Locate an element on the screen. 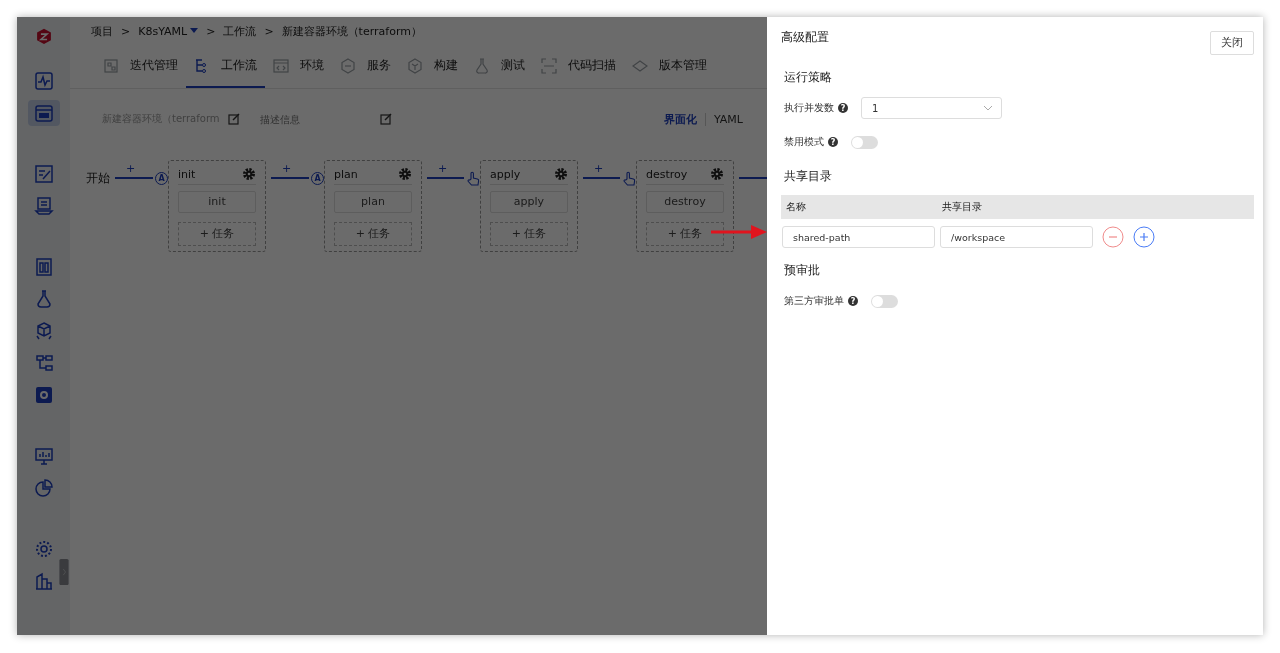  stage-name: plan is located at coordinates (346, 174).